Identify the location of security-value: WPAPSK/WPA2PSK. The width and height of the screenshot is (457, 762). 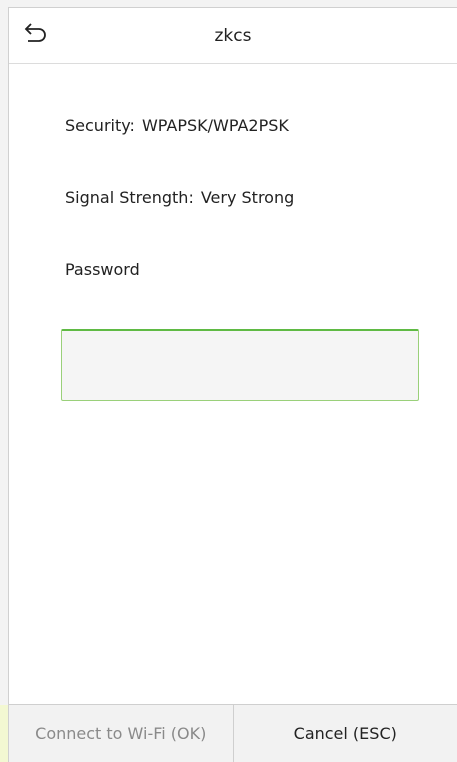
(215, 125).